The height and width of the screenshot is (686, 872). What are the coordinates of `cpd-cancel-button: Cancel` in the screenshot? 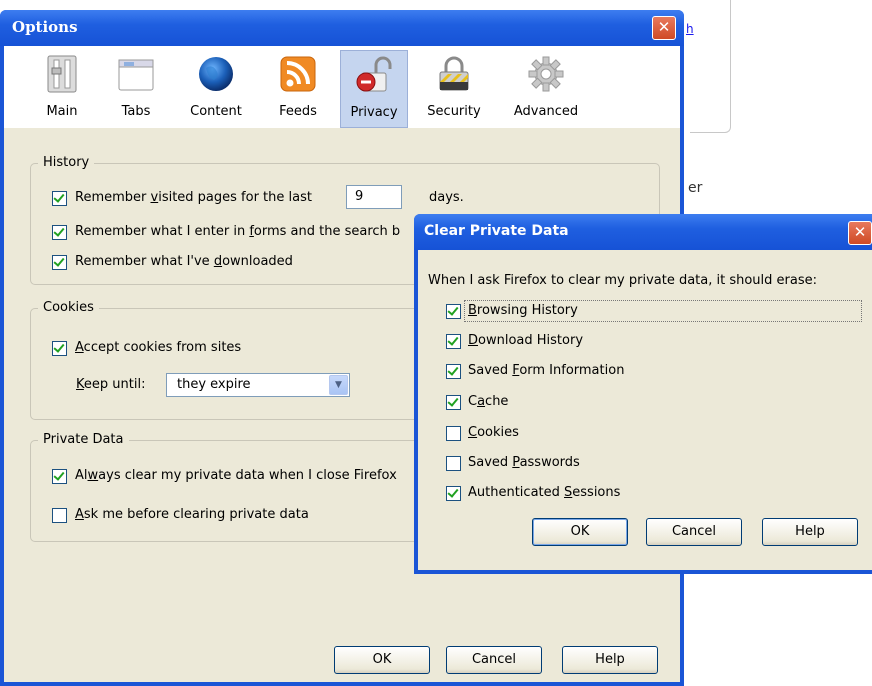 It's located at (694, 532).